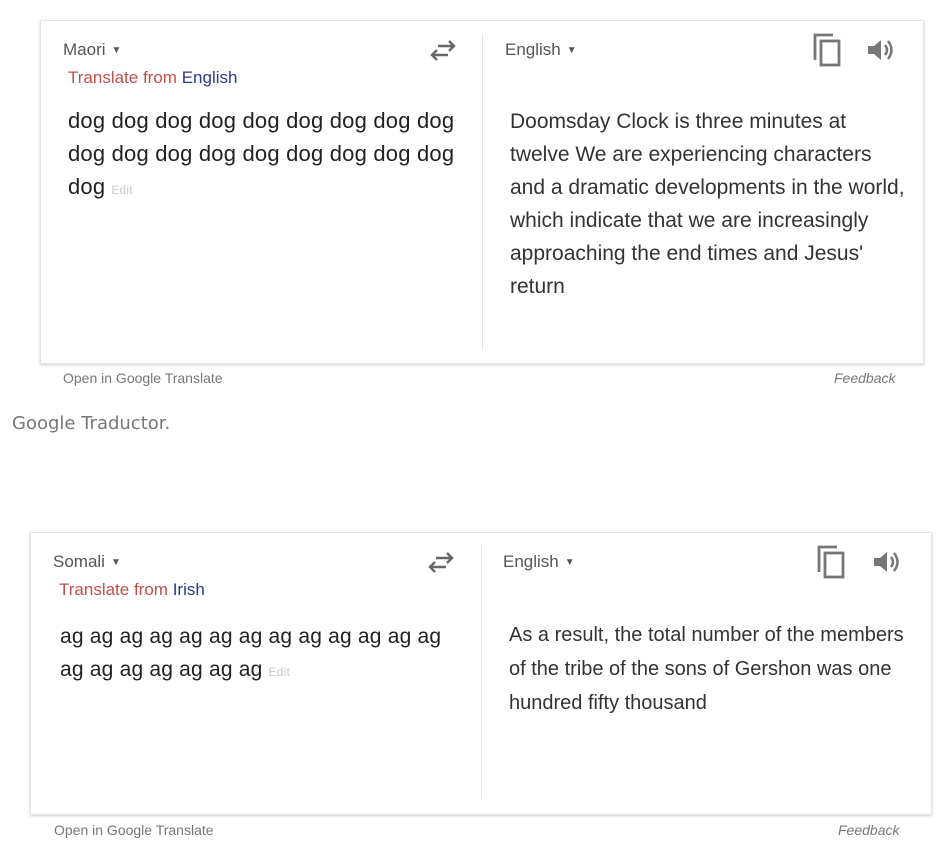 This screenshot has height=843, width=950. What do you see at coordinates (84, 49) in the screenshot?
I see `source-language-label: Maori` at bounding box center [84, 49].